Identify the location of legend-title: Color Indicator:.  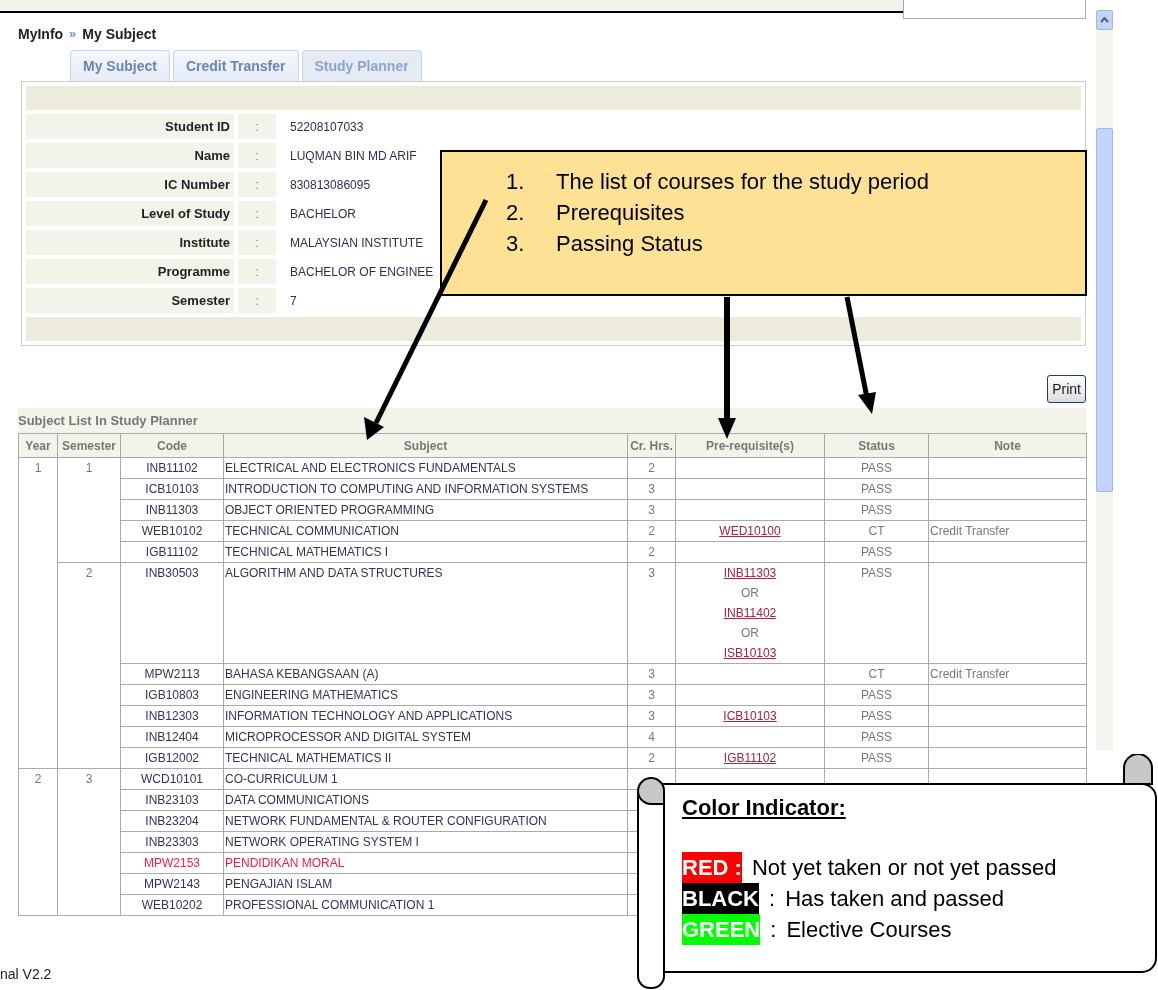
(764, 808).